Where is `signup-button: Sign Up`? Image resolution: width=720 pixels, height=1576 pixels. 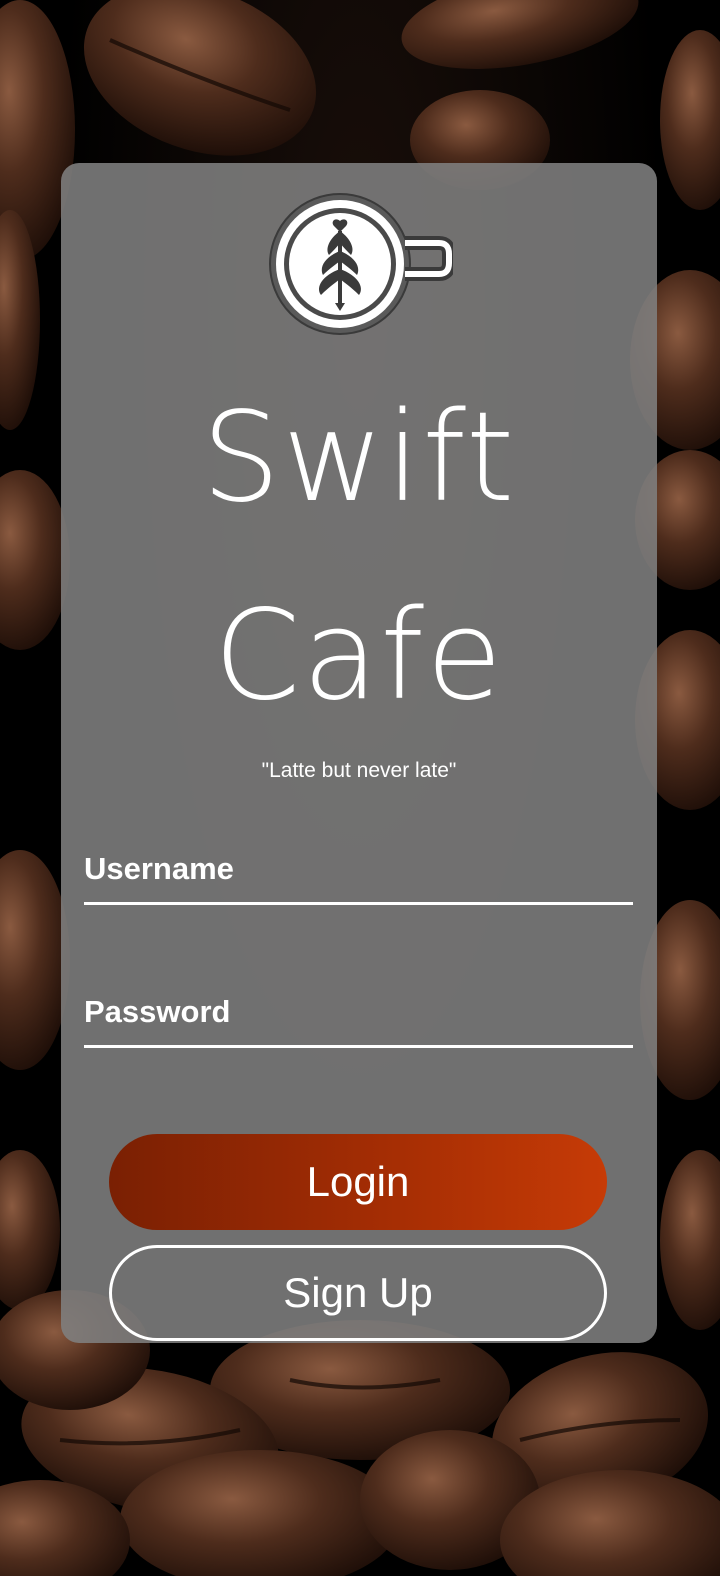
signup-button: Sign Up is located at coordinates (358, 1293).